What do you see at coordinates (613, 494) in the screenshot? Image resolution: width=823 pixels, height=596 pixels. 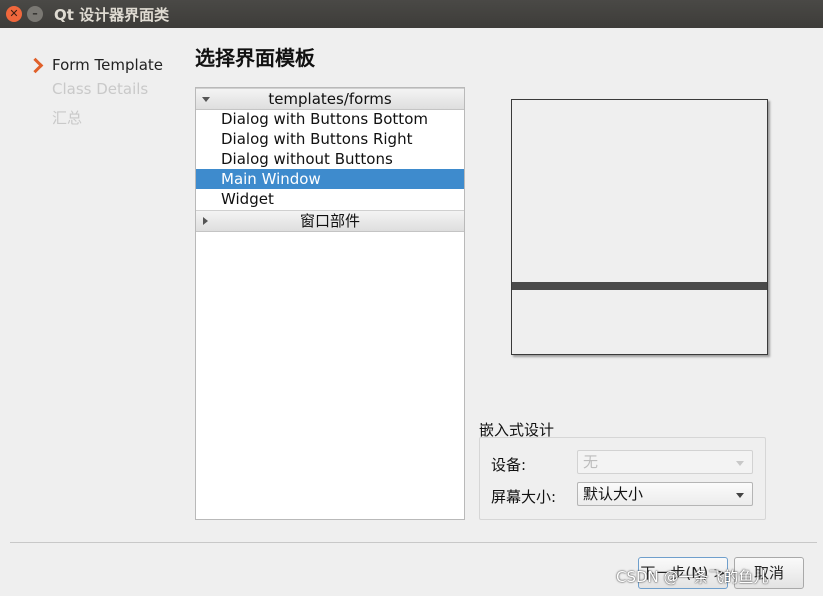 I see `screen-size-value: 默认大小` at bounding box center [613, 494].